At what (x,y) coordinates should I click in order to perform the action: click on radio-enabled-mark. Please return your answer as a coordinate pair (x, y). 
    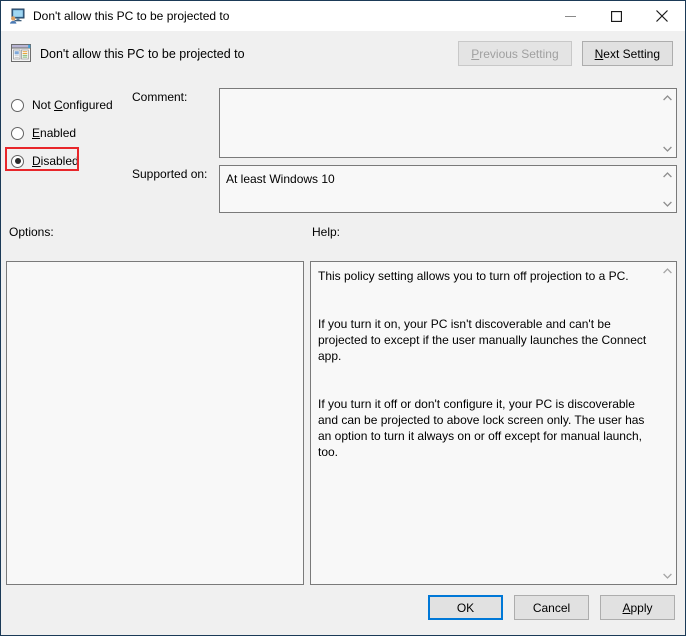
    Looking at the image, I should click on (17, 133).